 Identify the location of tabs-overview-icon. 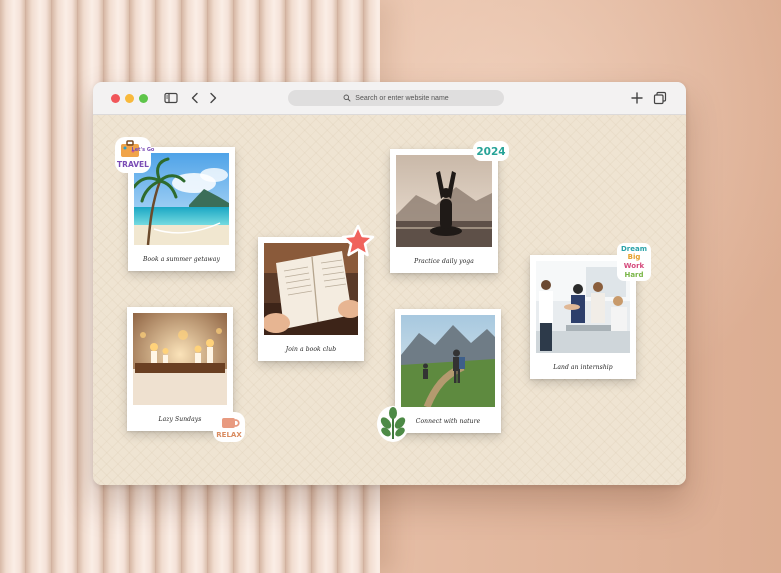
(660, 98).